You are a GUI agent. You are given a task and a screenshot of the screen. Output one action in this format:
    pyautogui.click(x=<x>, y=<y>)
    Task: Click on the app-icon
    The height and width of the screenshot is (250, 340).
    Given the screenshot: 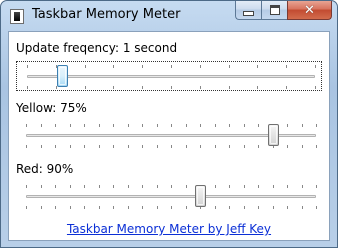 What is the action you would take?
    pyautogui.click(x=17, y=16)
    